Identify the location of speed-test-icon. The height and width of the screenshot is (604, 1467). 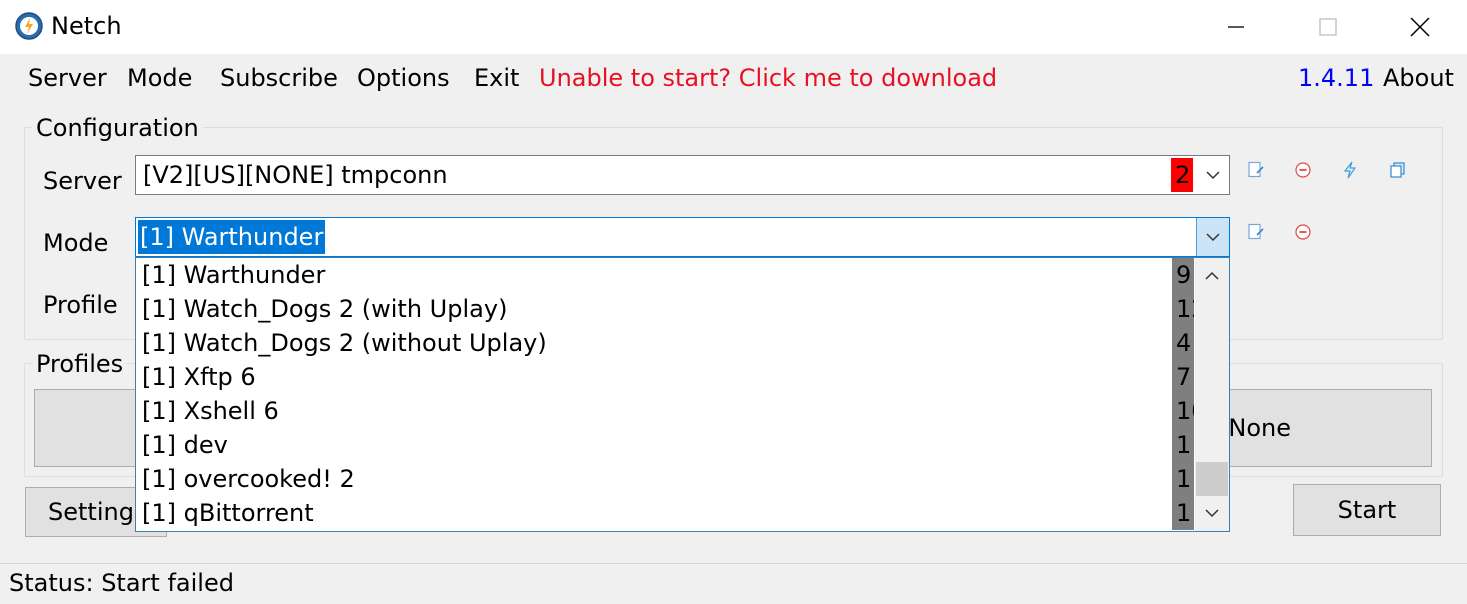
(1350, 170).